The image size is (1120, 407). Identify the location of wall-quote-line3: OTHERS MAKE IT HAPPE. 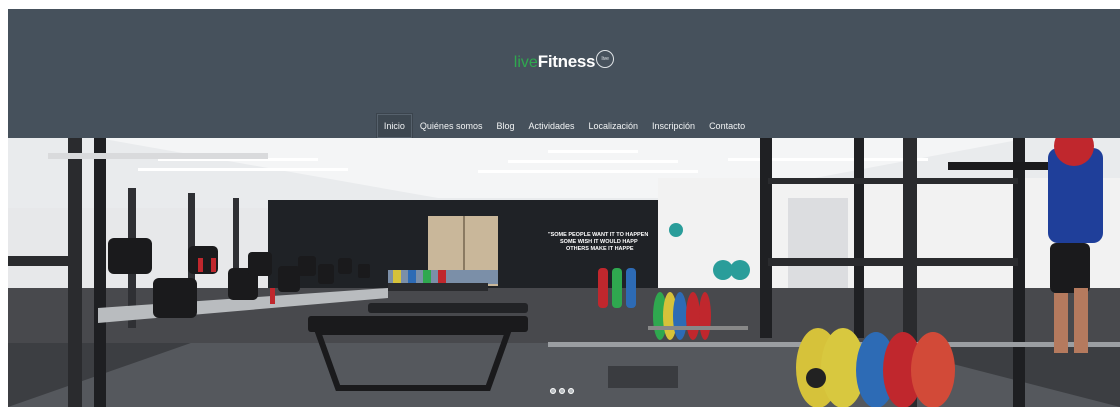
(600, 249).